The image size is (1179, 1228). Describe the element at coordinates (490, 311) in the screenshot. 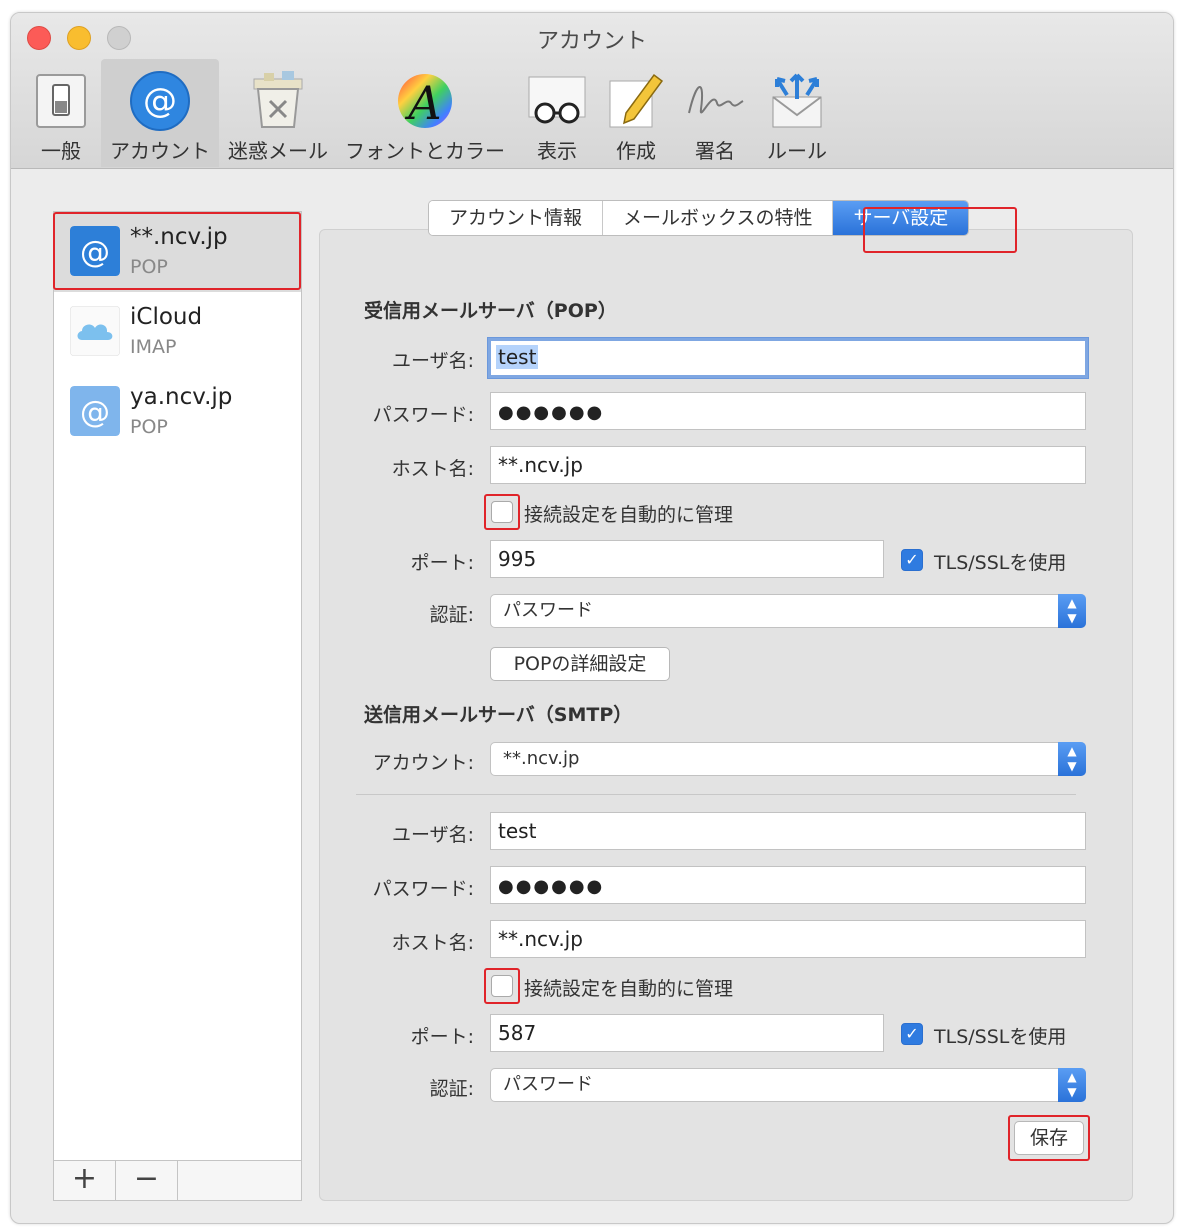

I see `incoming-section-title: 受信用メールサーバ（POP）` at that location.